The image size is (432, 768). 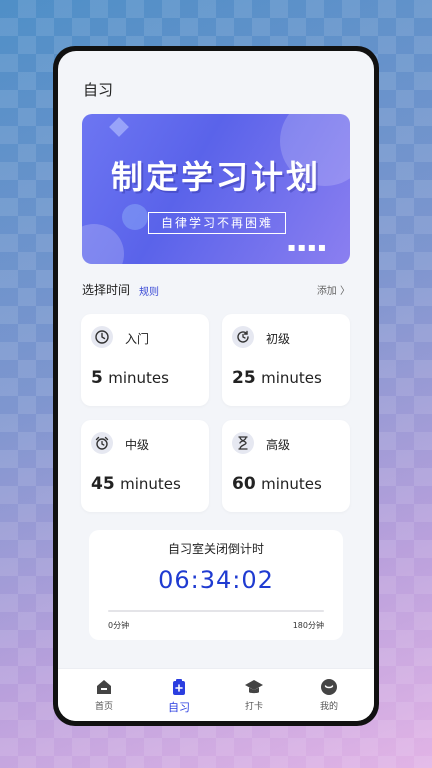 I want to click on refresh-clock-icon, so click(x=243, y=337).